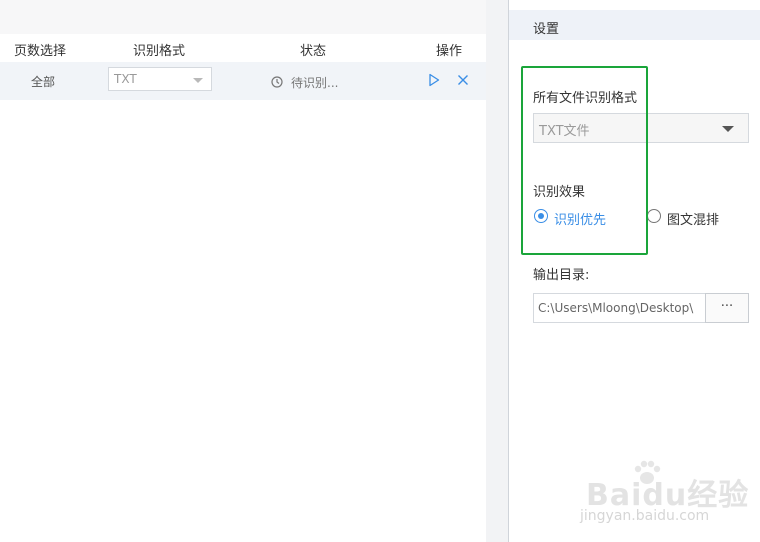 This screenshot has height=542, width=760. Describe the element at coordinates (497, 271) in the screenshot. I see `panel-gap` at that location.